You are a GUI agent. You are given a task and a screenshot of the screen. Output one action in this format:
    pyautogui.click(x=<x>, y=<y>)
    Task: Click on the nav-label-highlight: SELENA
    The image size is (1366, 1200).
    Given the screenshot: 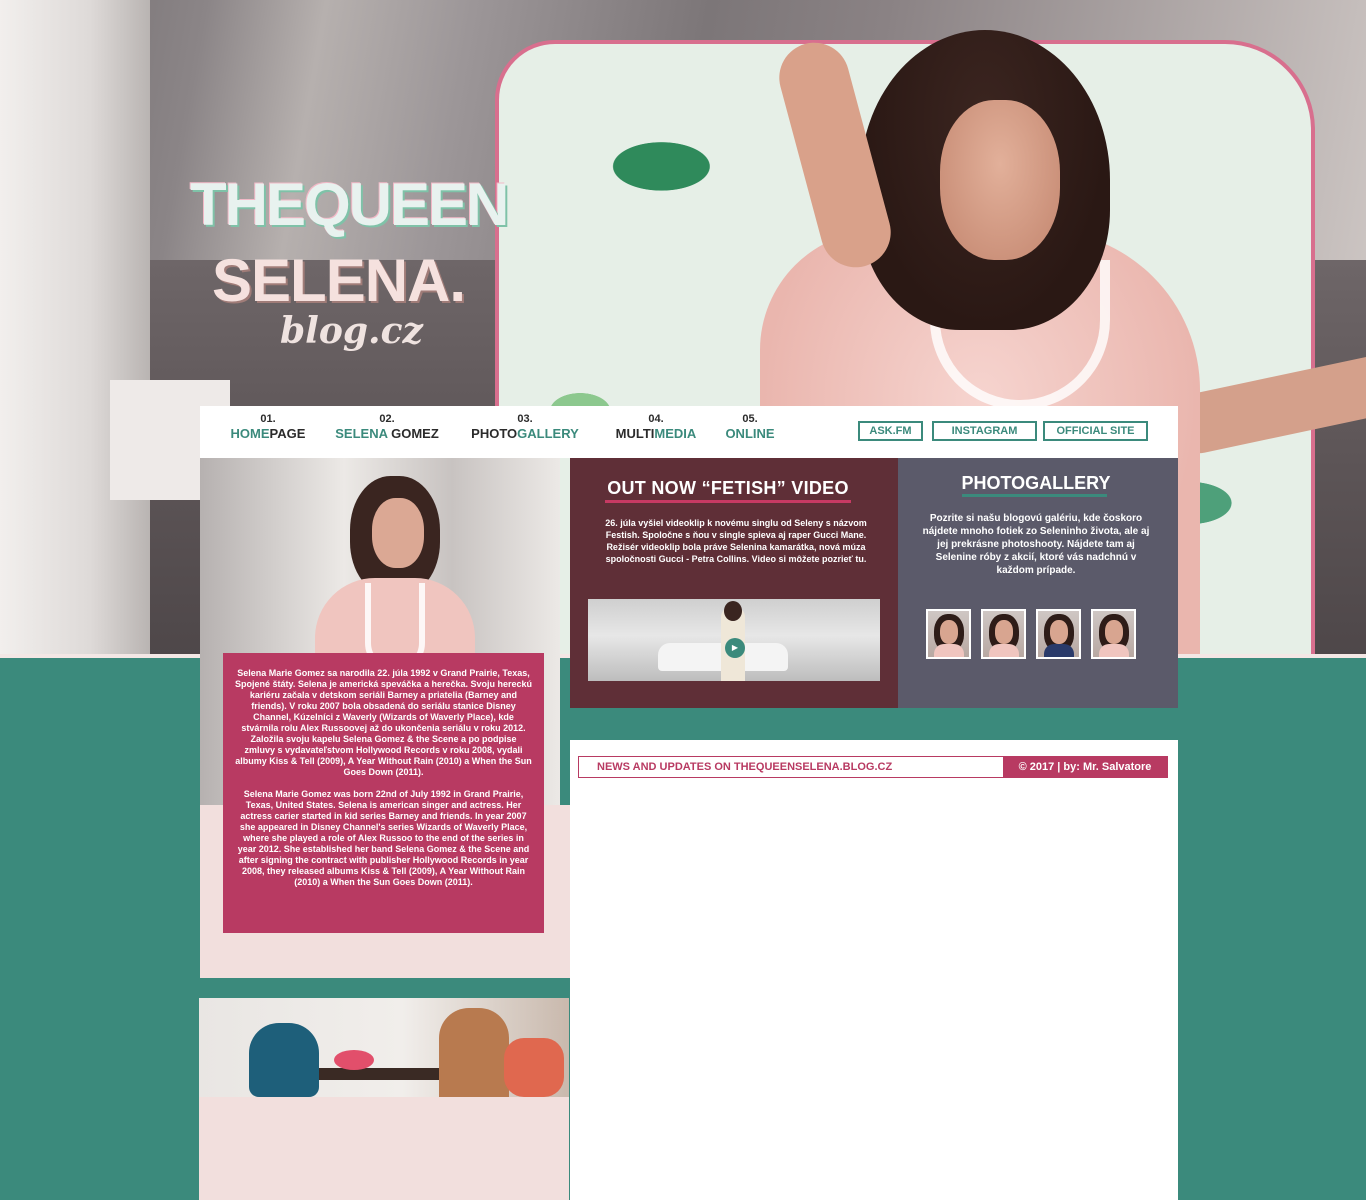 What is the action you would take?
    pyautogui.click(x=361, y=433)
    